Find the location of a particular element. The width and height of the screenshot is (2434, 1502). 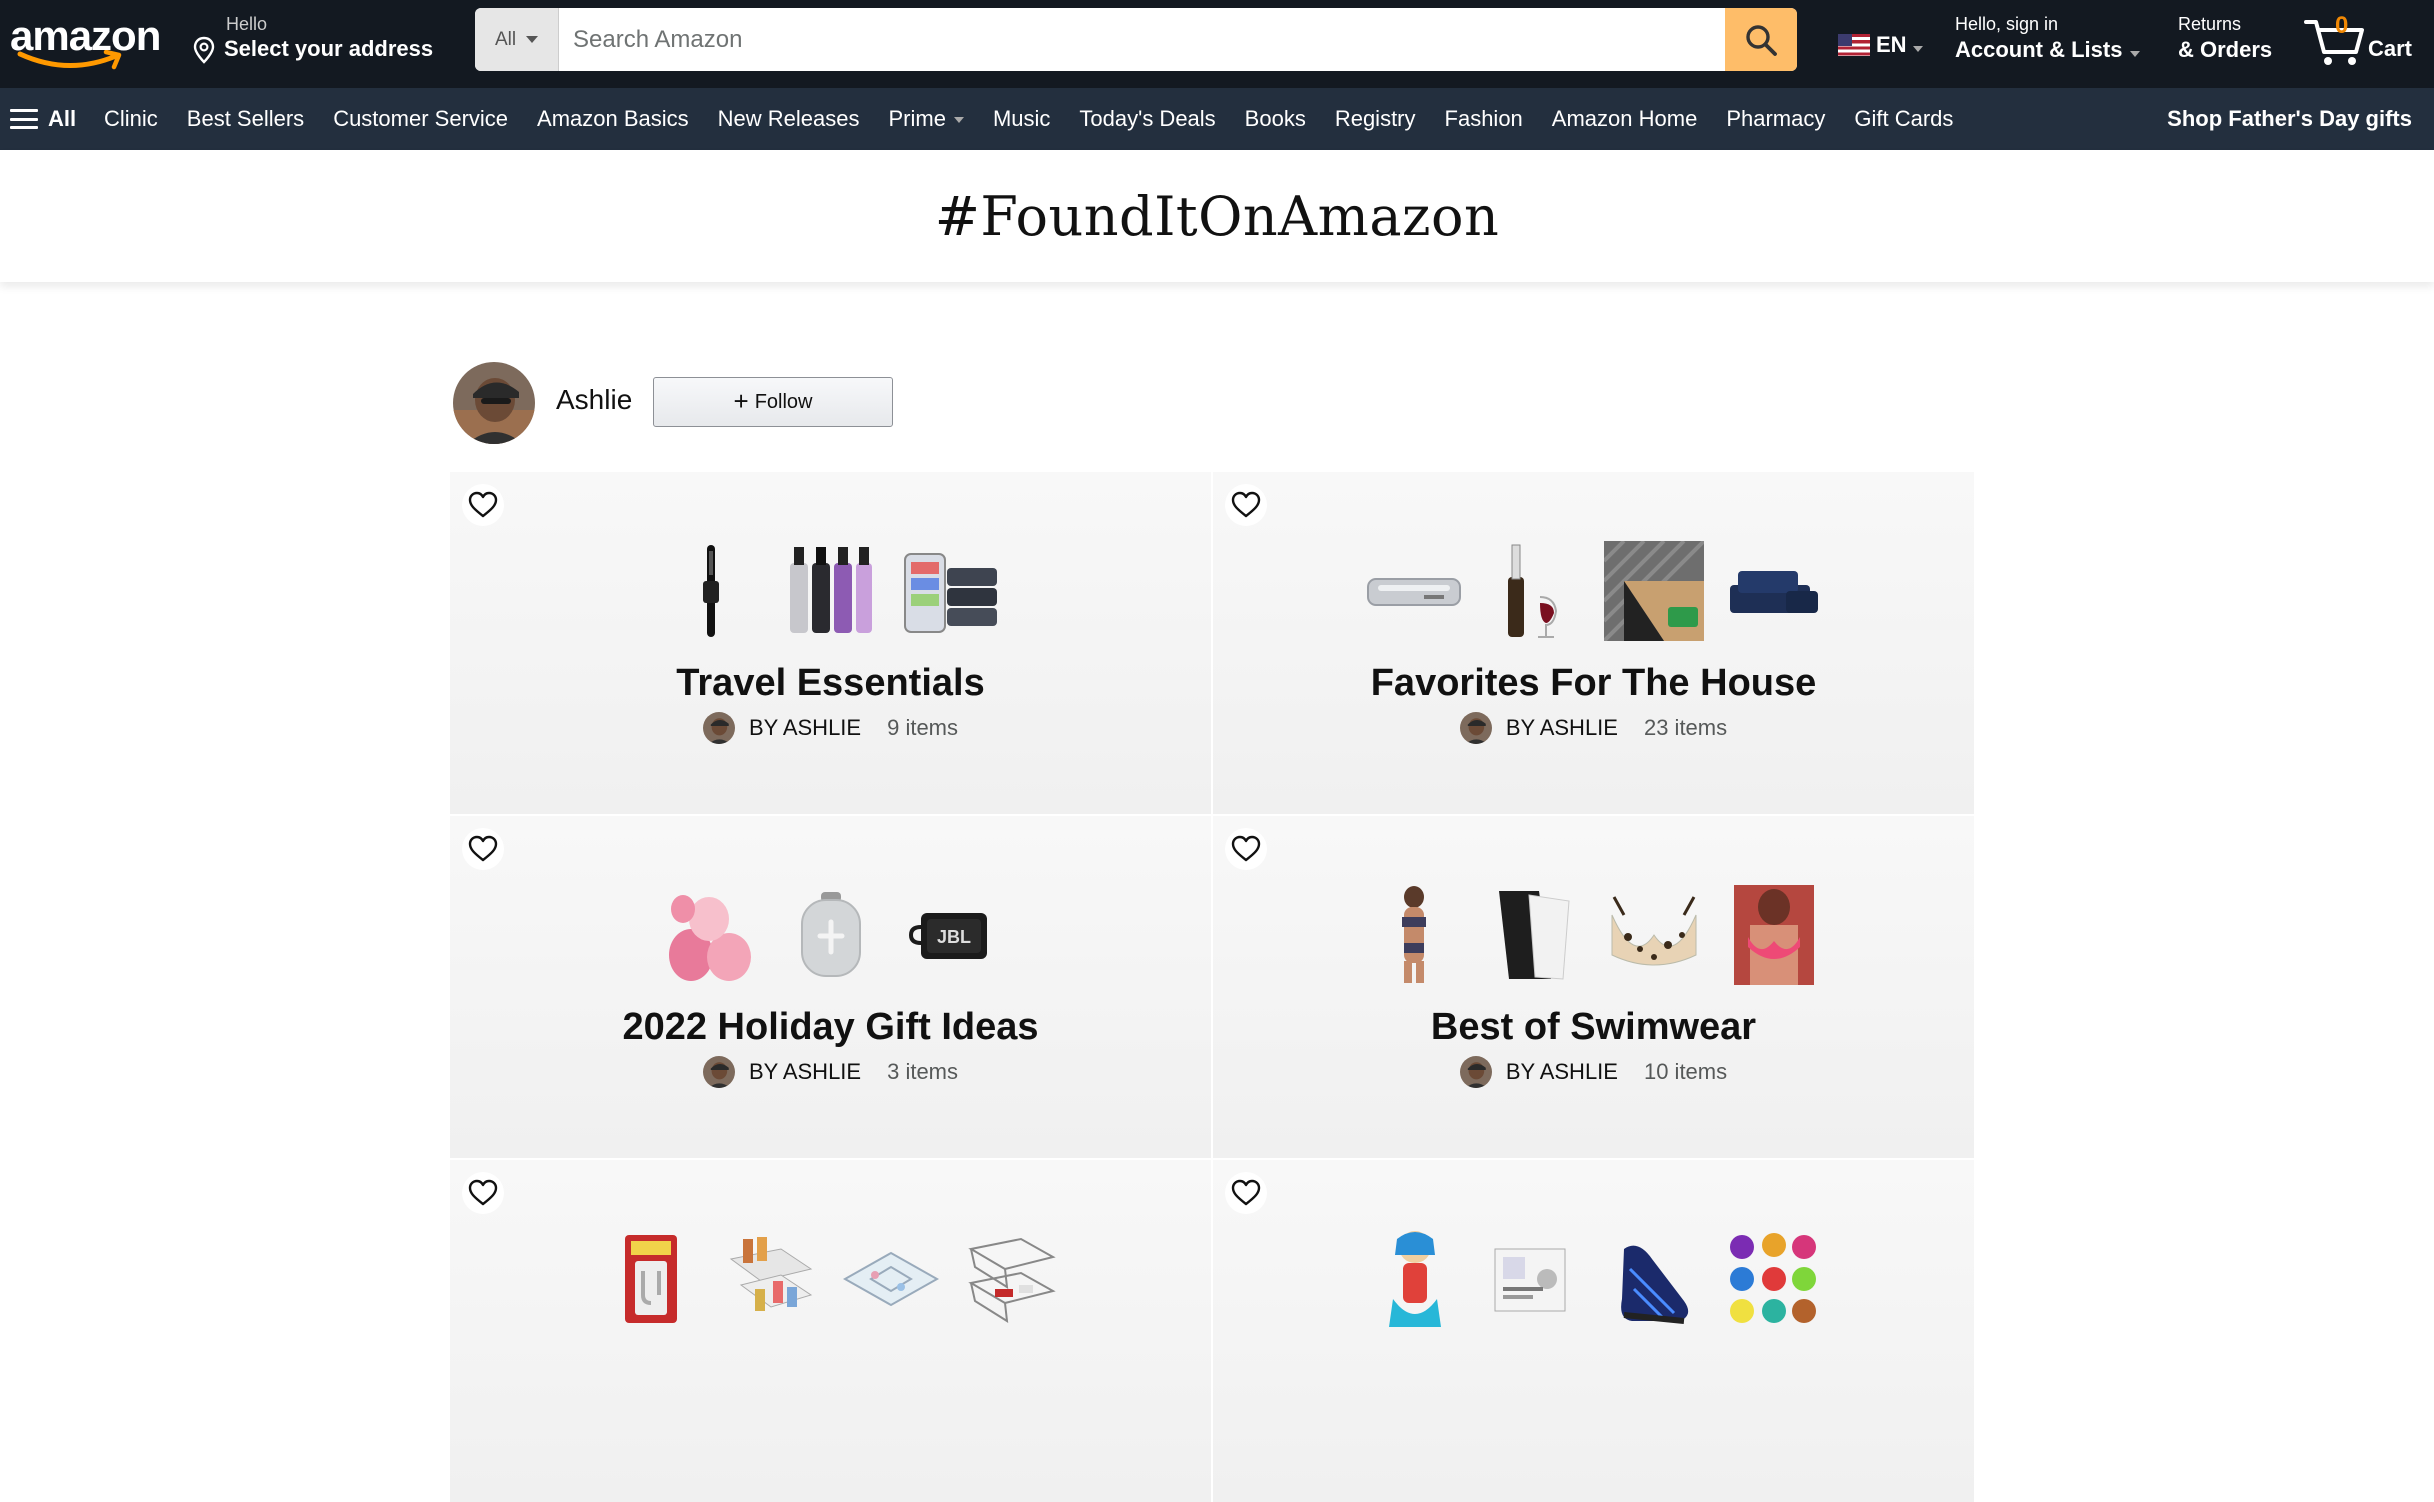

top-nav: amazon Hello Select your address All EN is located at coordinates (1217, 44).